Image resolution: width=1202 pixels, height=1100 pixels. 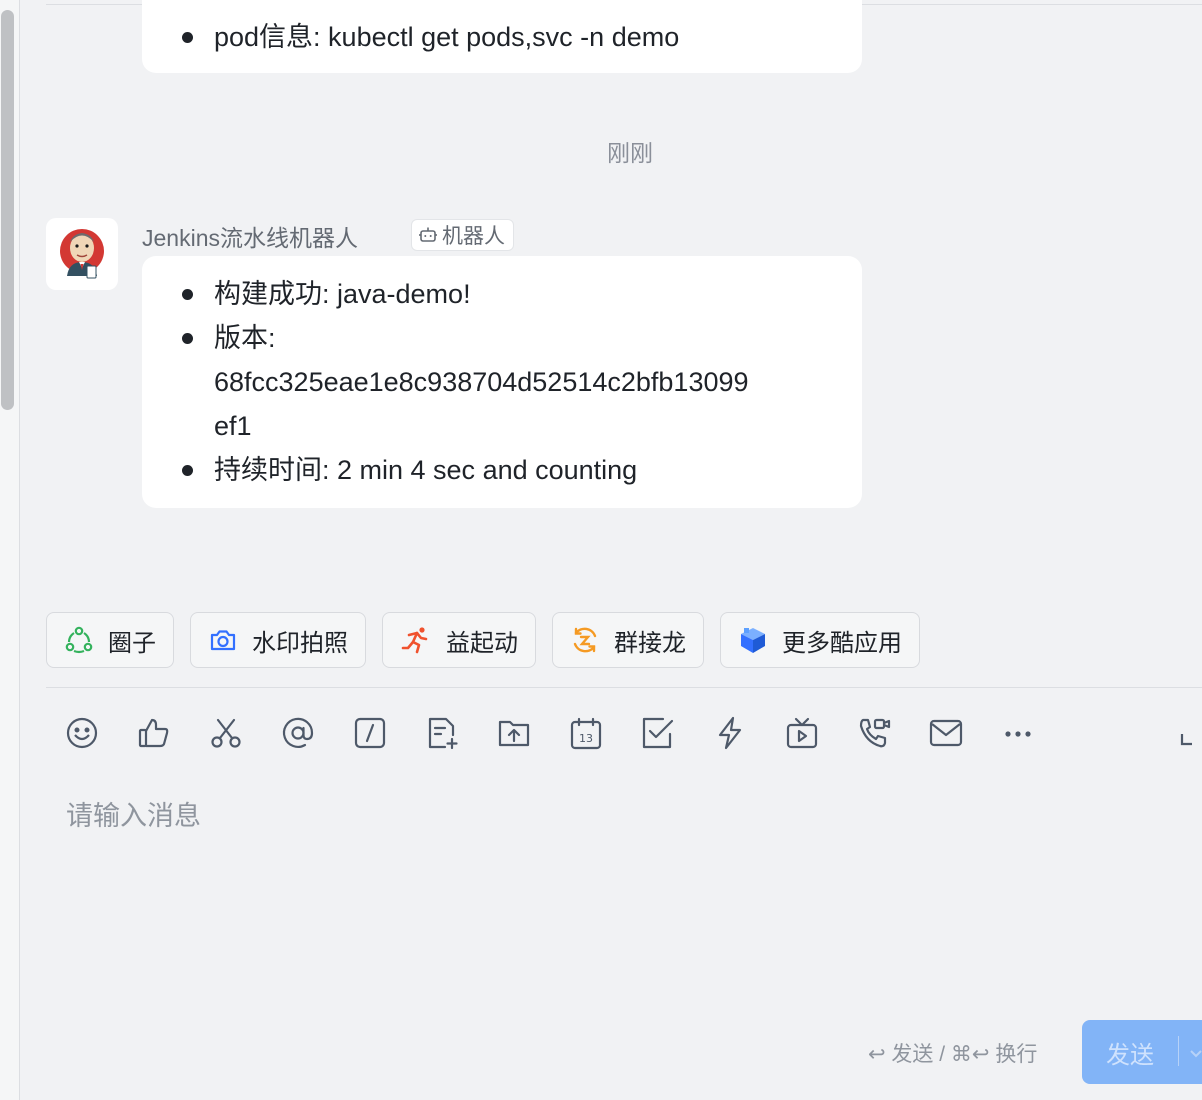 I want to click on send-split-divider, so click(x=1178, y=1051).